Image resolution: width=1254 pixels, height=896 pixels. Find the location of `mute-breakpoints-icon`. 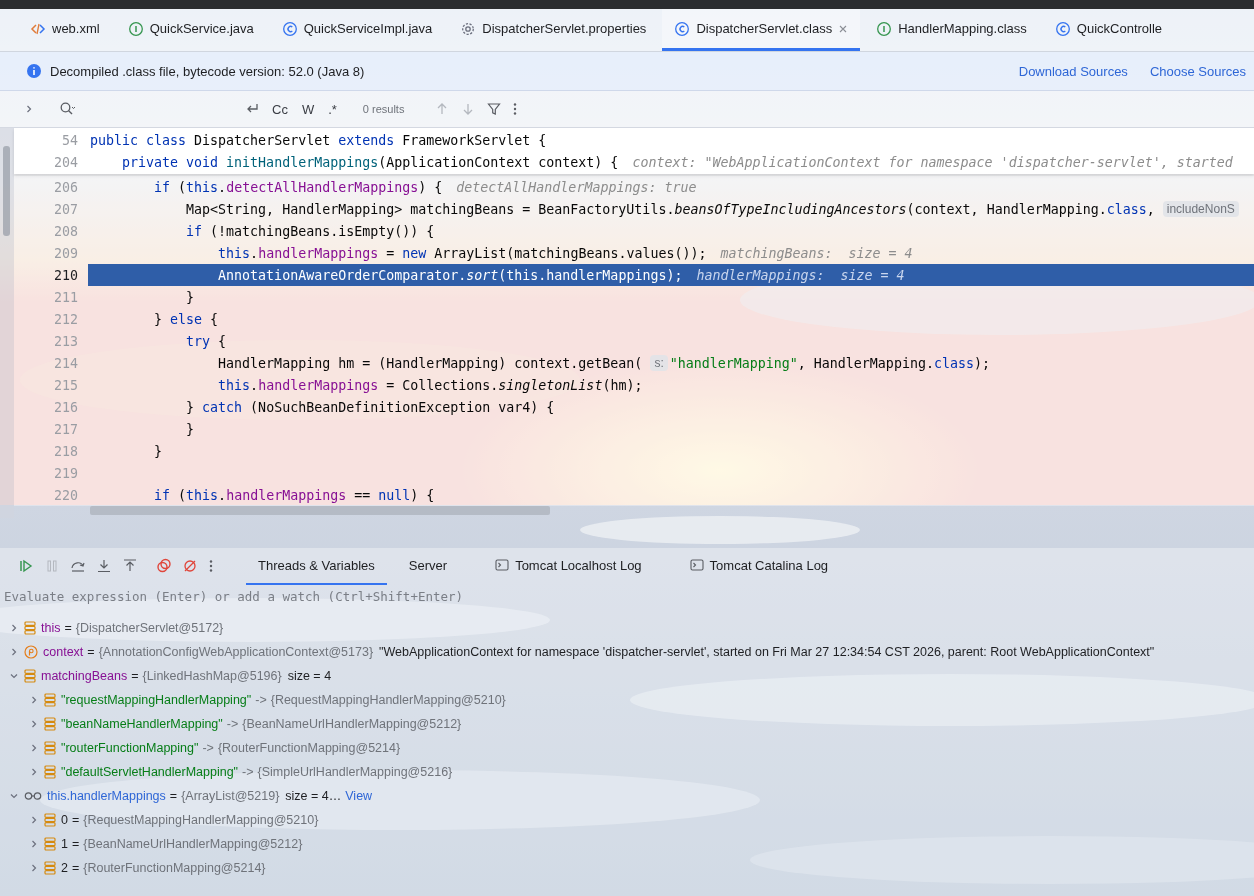

mute-breakpoints-icon is located at coordinates (164, 566).